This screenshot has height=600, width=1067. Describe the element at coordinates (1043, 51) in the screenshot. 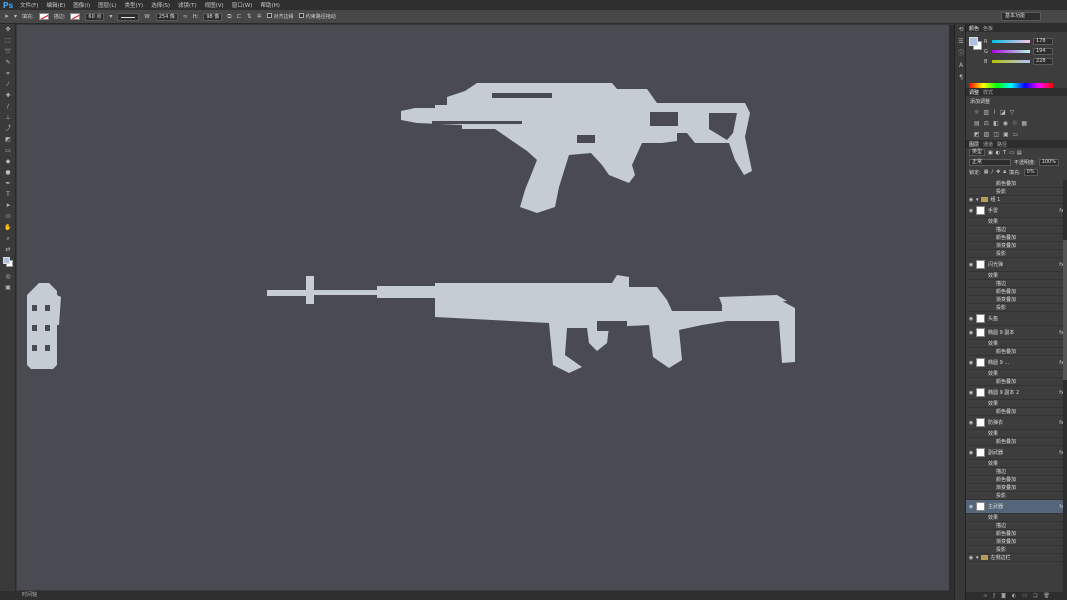

I see `green-value-field: 194` at that location.